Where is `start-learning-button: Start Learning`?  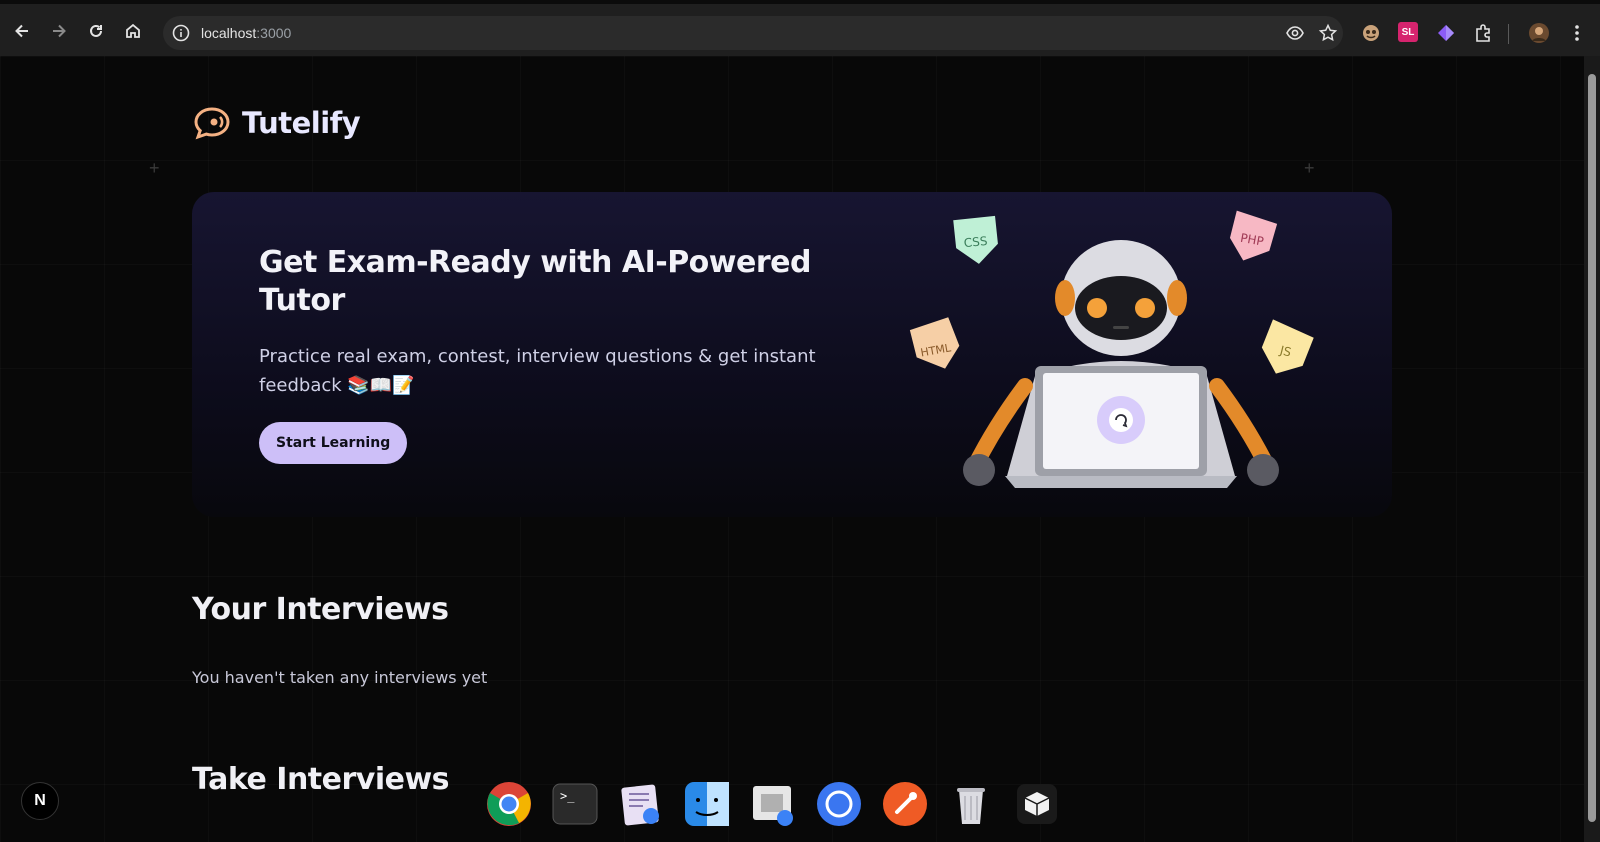
start-learning-button: Start Learning is located at coordinates (333, 443).